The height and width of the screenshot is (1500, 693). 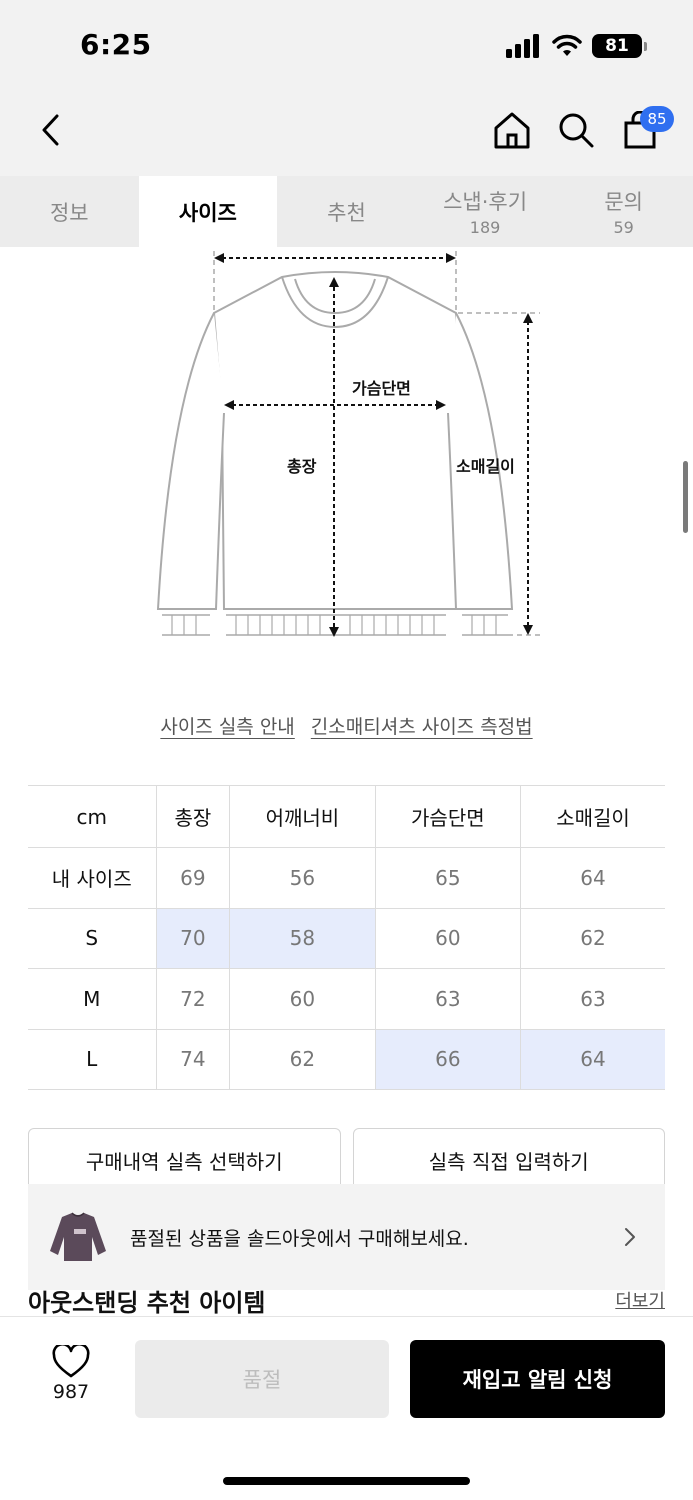 What do you see at coordinates (78, 1236) in the screenshot?
I see `sweatshirt-thumbnail-icon` at bounding box center [78, 1236].